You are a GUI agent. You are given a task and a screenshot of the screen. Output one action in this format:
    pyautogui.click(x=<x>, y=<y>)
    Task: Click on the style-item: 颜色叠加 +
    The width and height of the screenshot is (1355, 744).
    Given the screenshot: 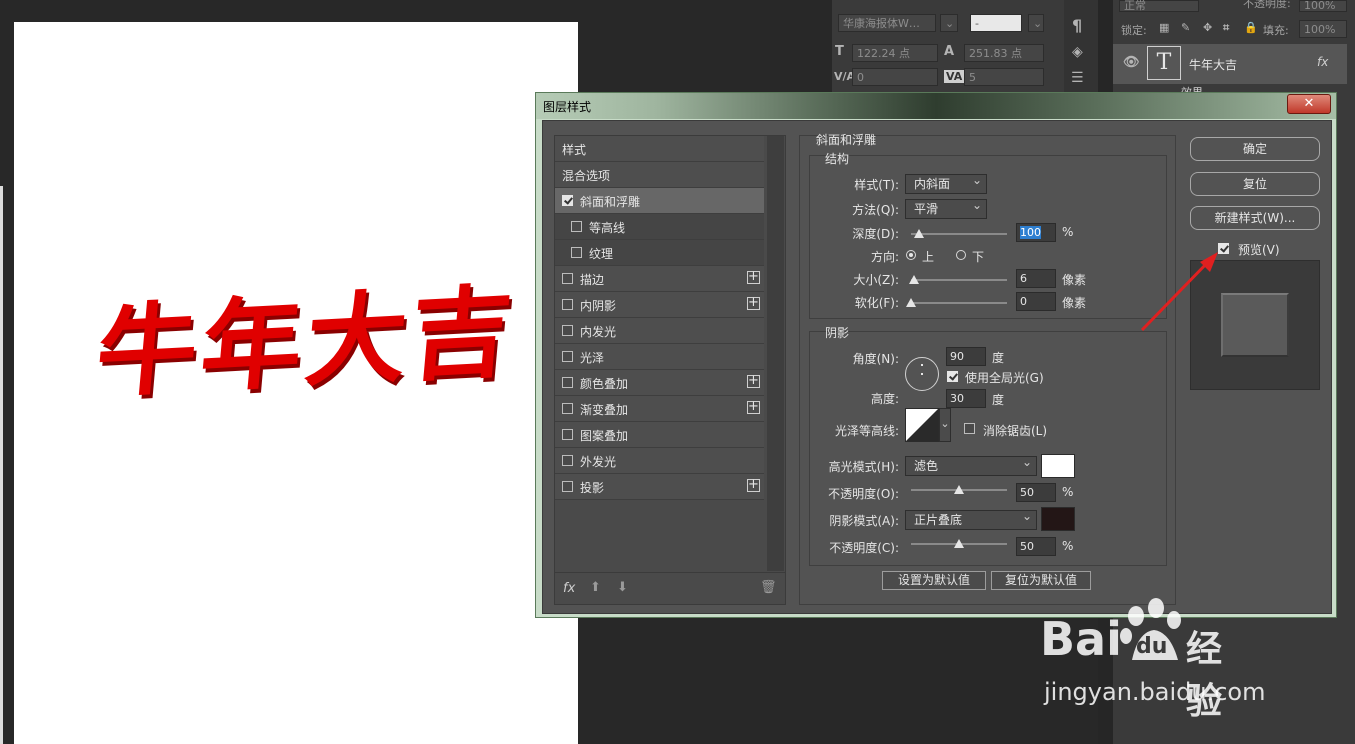 What is the action you would take?
    pyautogui.click(x=659, y=383)
    